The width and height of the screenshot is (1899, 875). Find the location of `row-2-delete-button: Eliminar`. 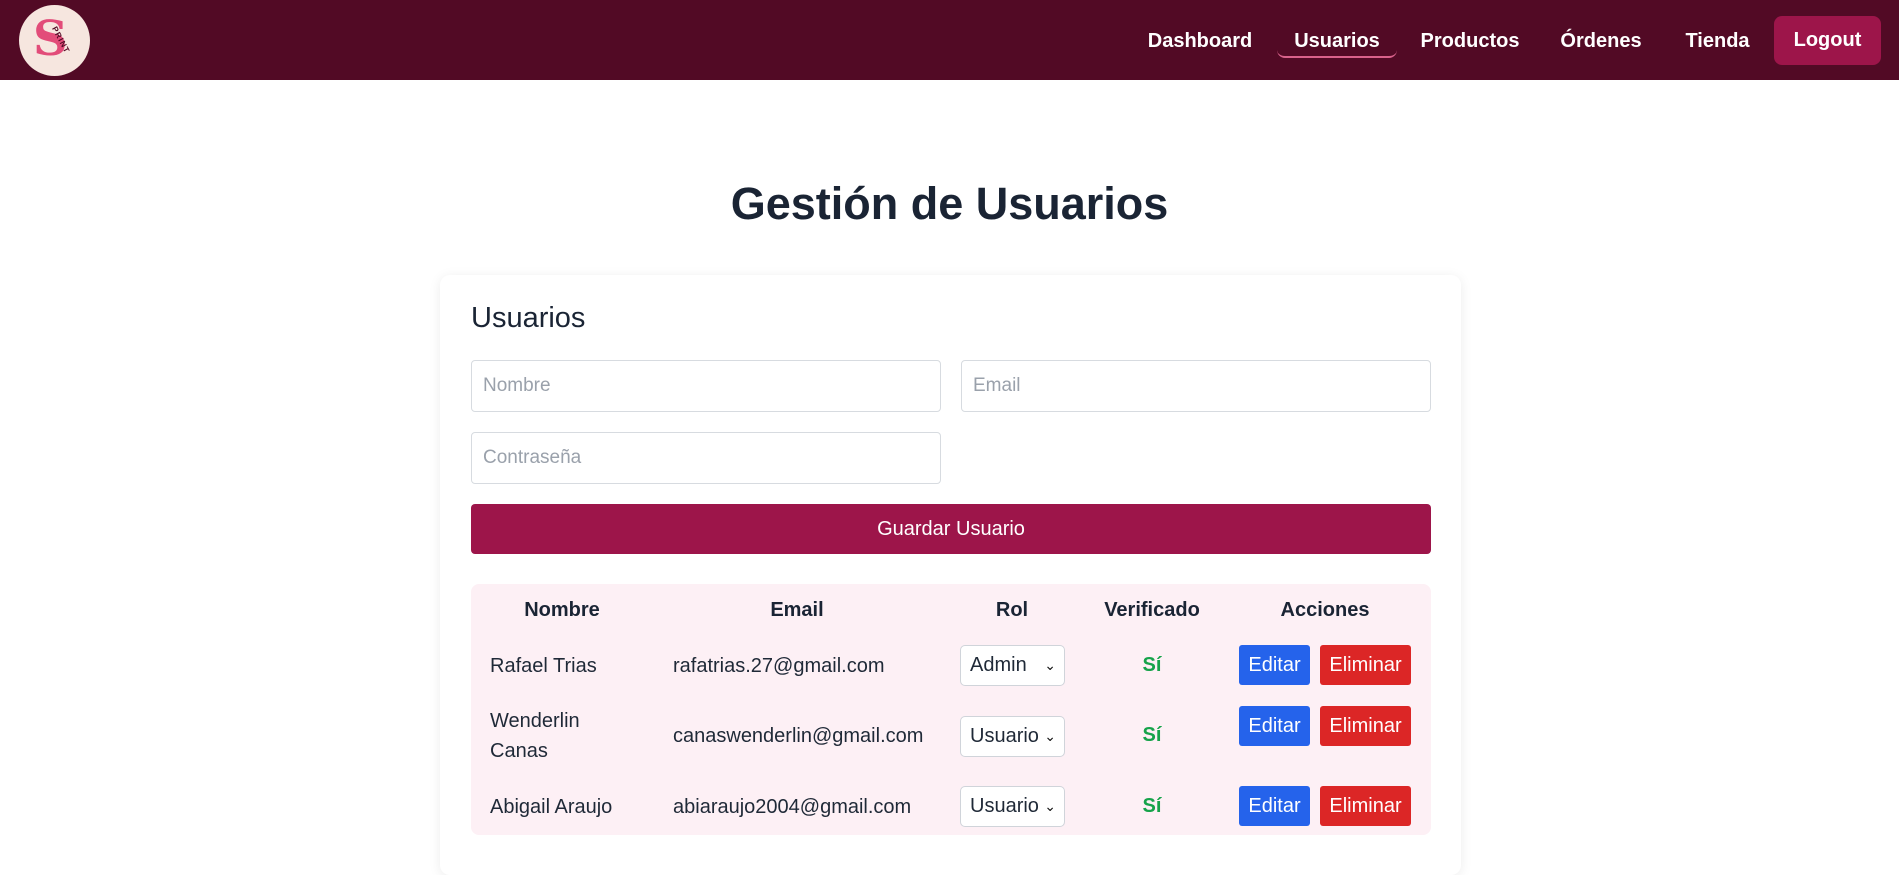

row-2-delete-button: Eliminar is located at coordinates (1365, 726).